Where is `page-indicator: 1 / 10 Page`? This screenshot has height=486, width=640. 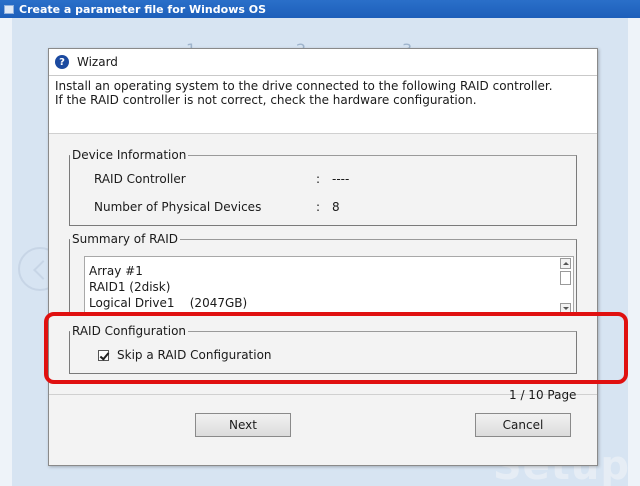 page-indicator: 1 / 10 Page is located at coordinates (543, 395).